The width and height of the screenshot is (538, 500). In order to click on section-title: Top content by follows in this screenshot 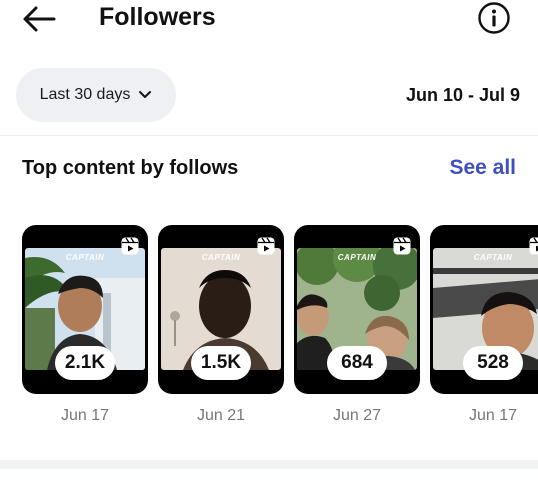, I will do `click(130, 168)`.